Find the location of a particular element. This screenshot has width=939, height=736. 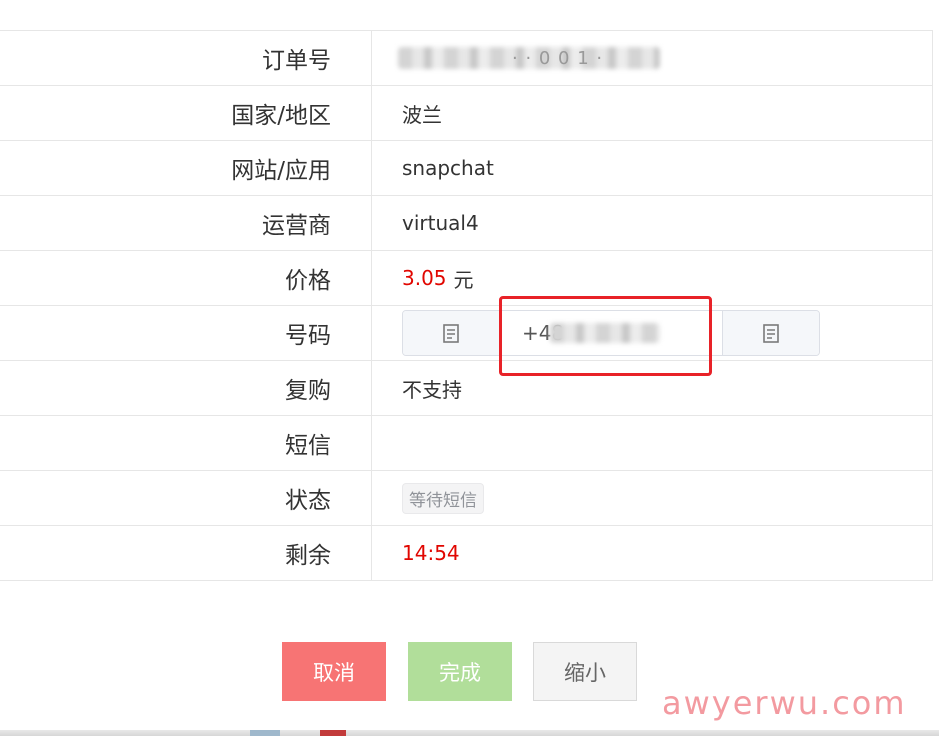

value-status: 等待短信 is located at coordinates (652, 498).